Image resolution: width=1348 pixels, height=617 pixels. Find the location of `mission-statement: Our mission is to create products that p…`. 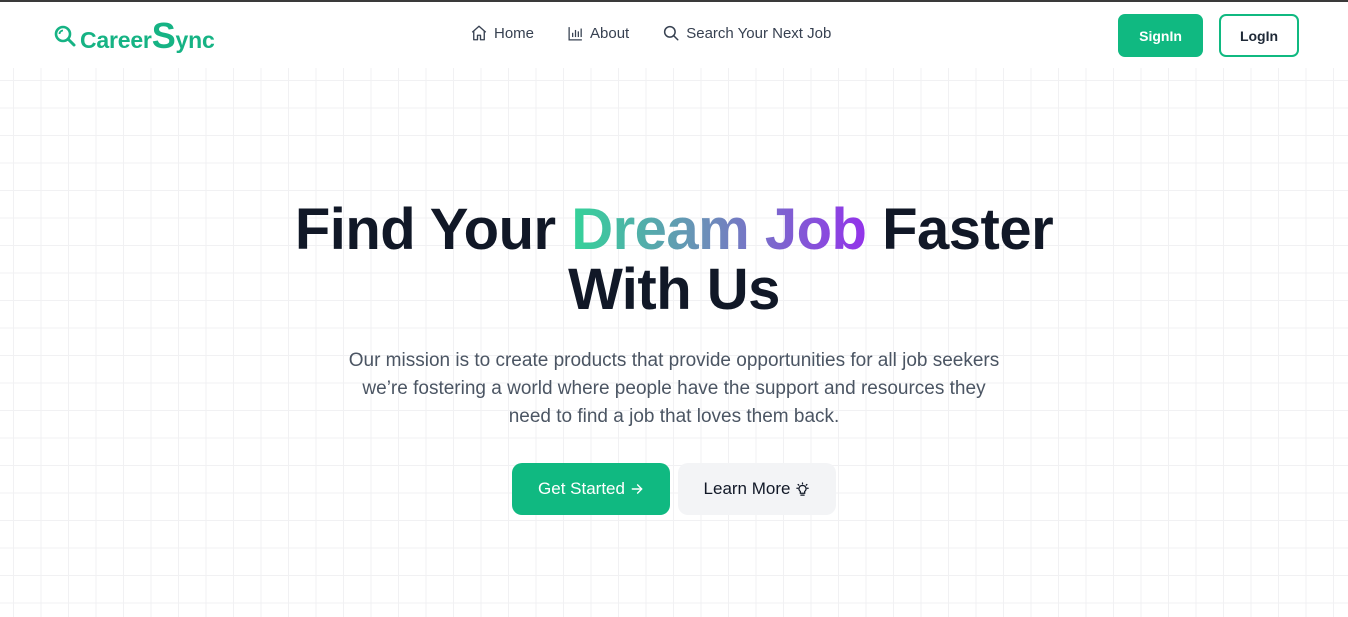

mission-statement: Our mission is to create products that p… is located at coordinates (674, 389).